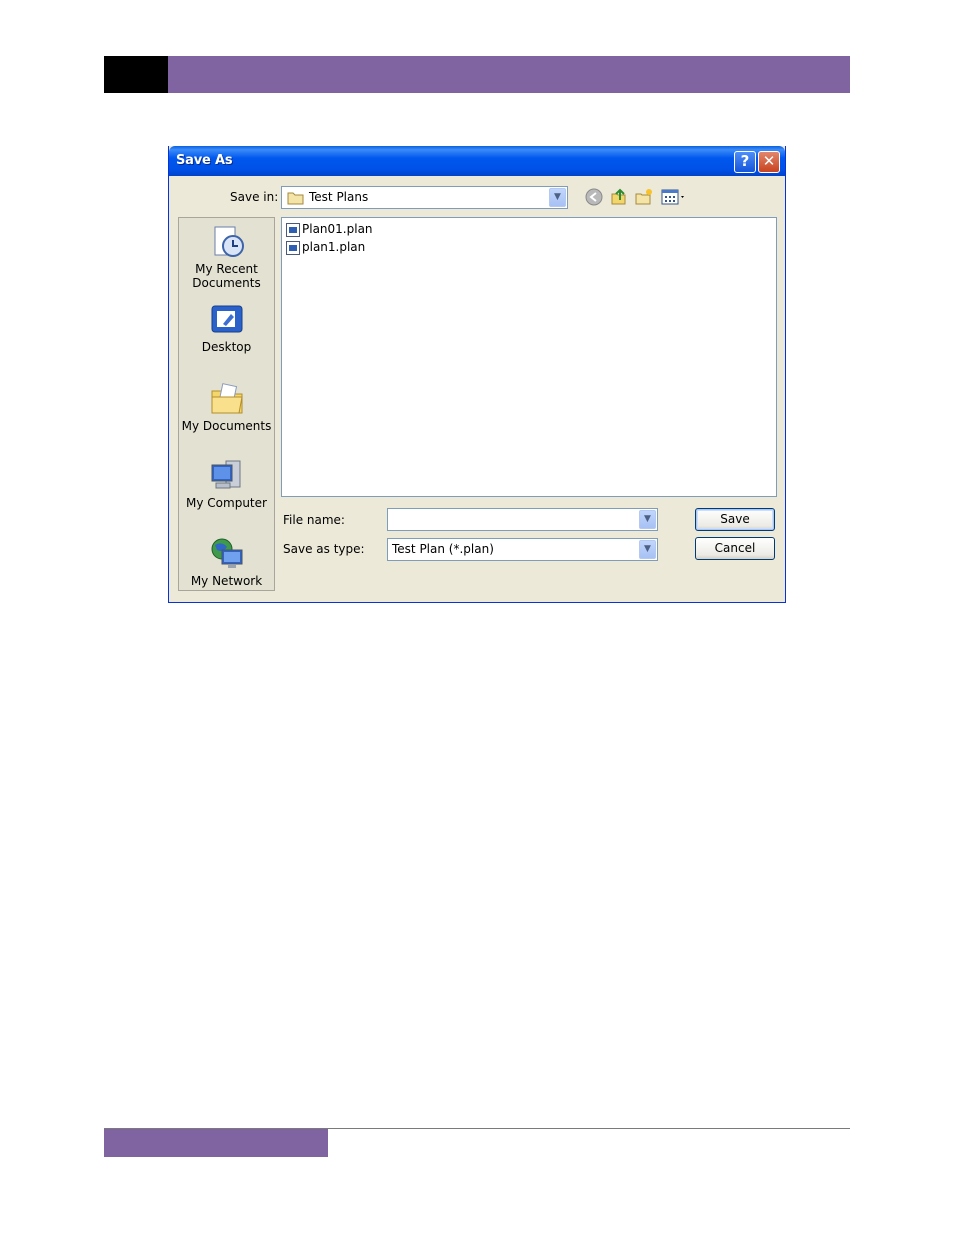 Image resolution: width=954 pixels, height=1235 pixels. I want to click on file-list: Plan01.plan plan1.plan, so click(529, 357).